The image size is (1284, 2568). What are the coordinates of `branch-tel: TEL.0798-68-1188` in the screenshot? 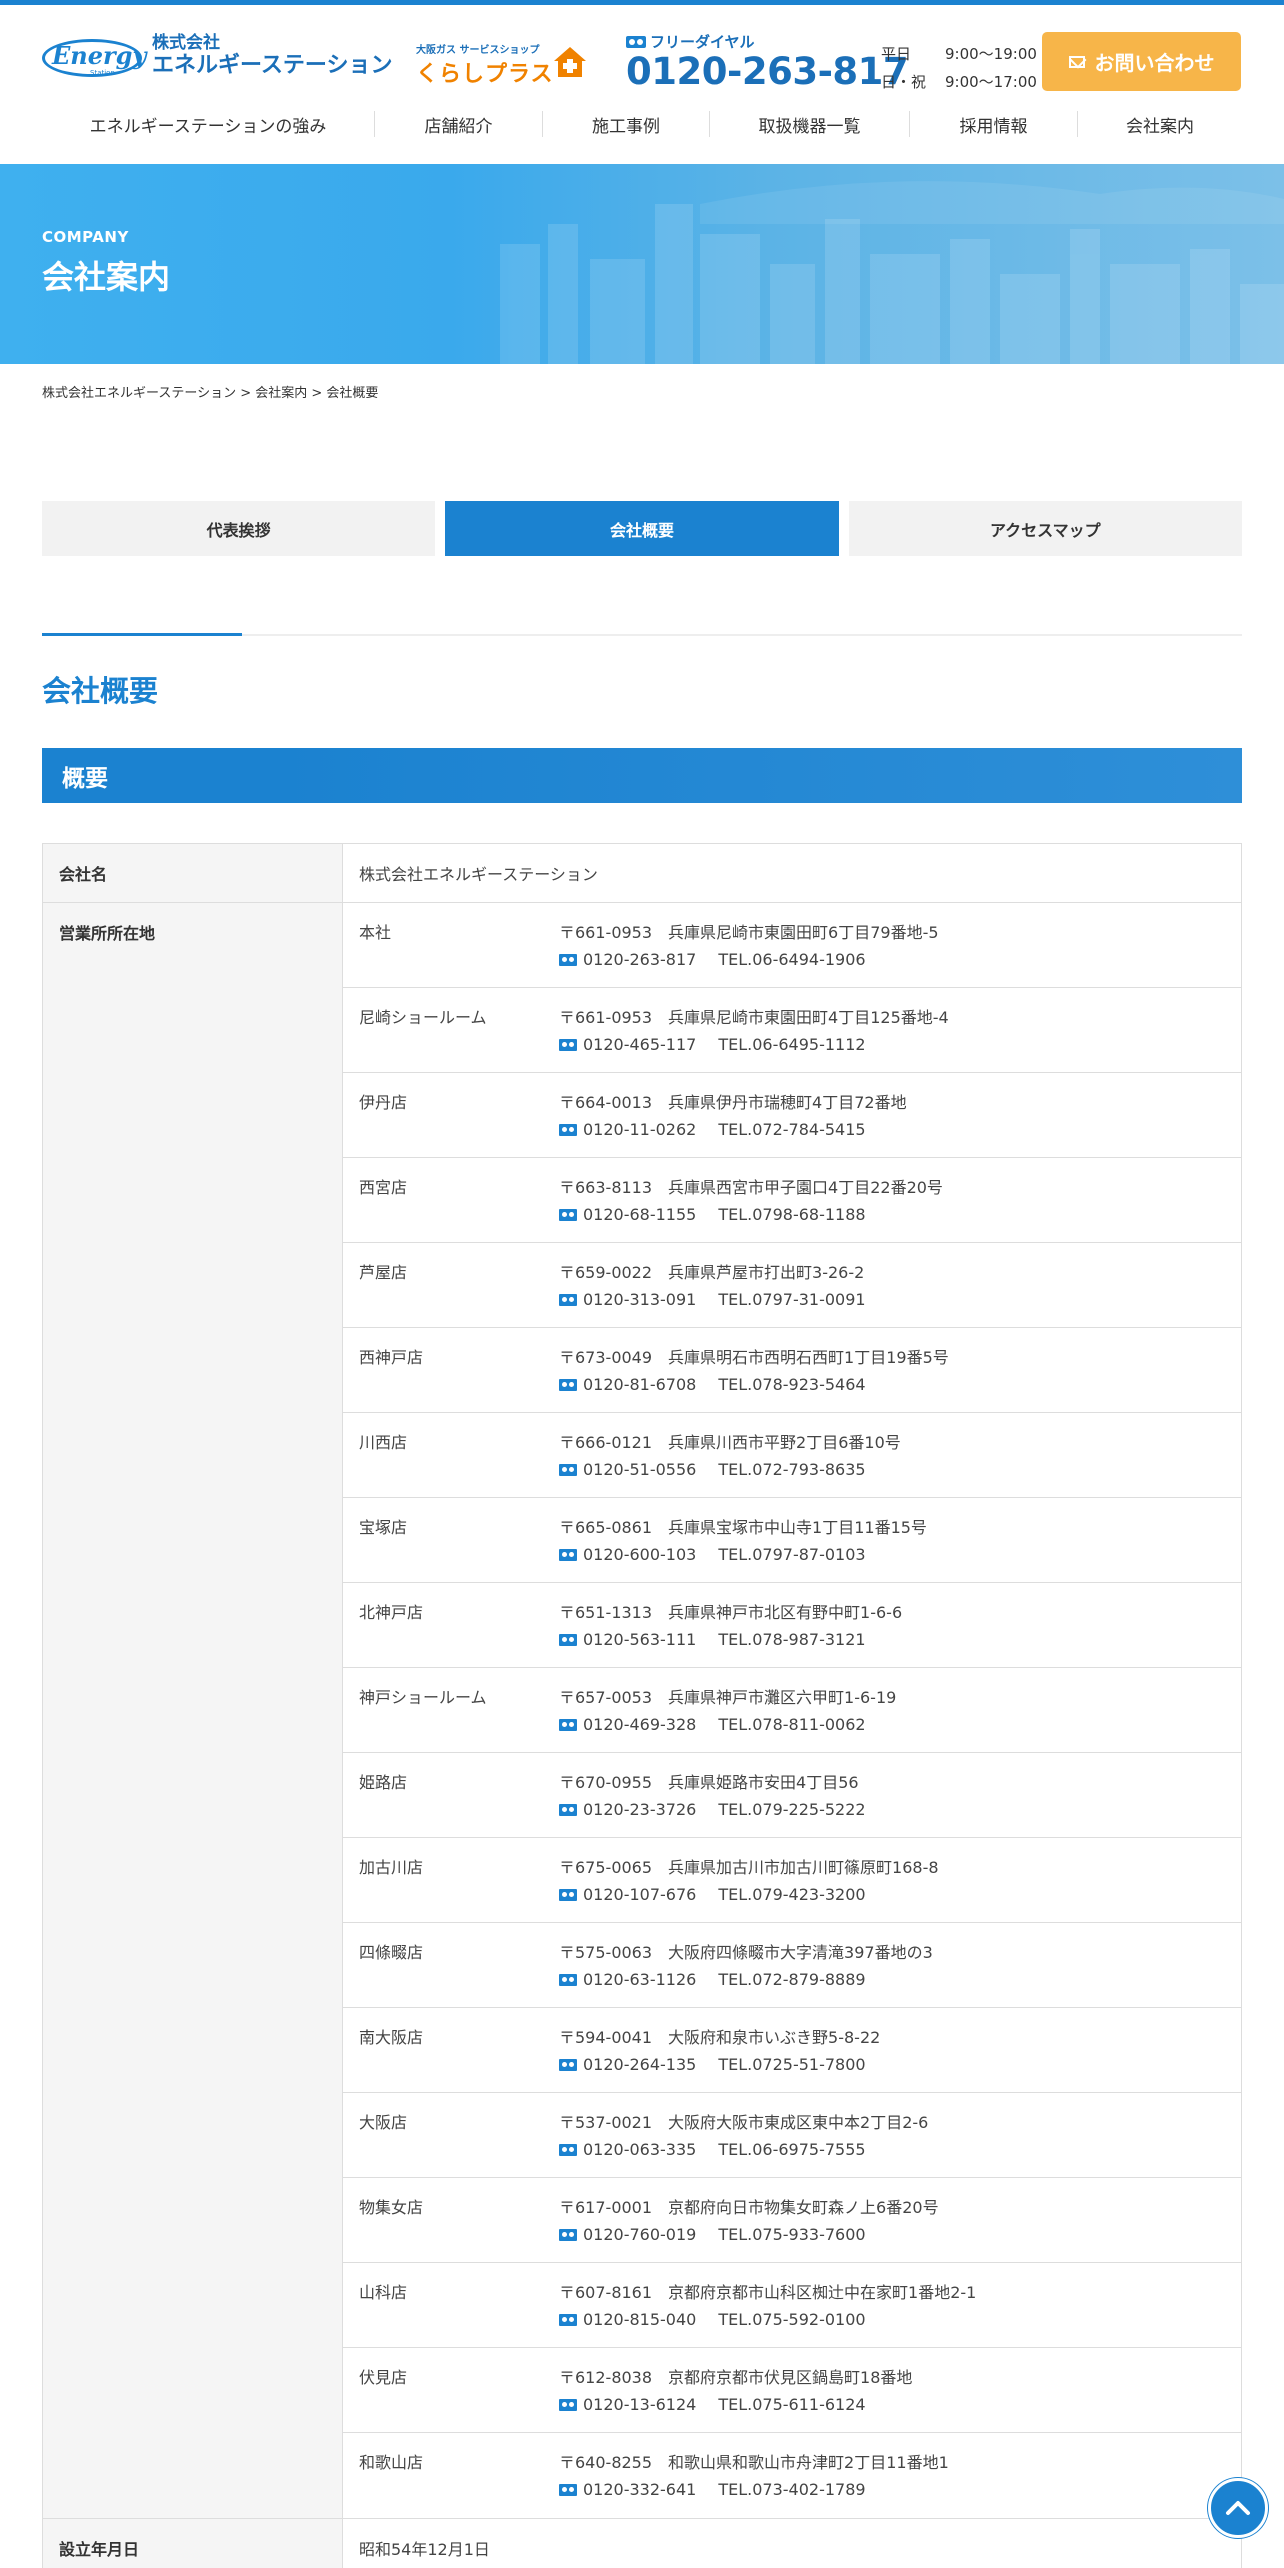 It's located at (791, 1214).